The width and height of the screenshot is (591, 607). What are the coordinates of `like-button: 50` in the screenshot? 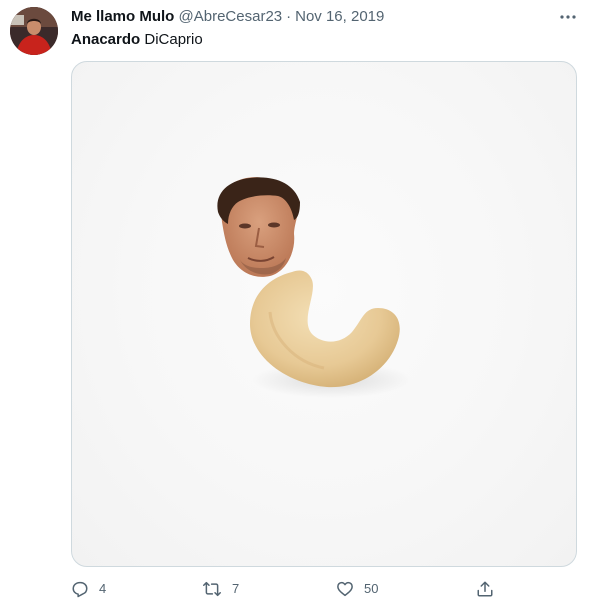 It's located at (357, 589).